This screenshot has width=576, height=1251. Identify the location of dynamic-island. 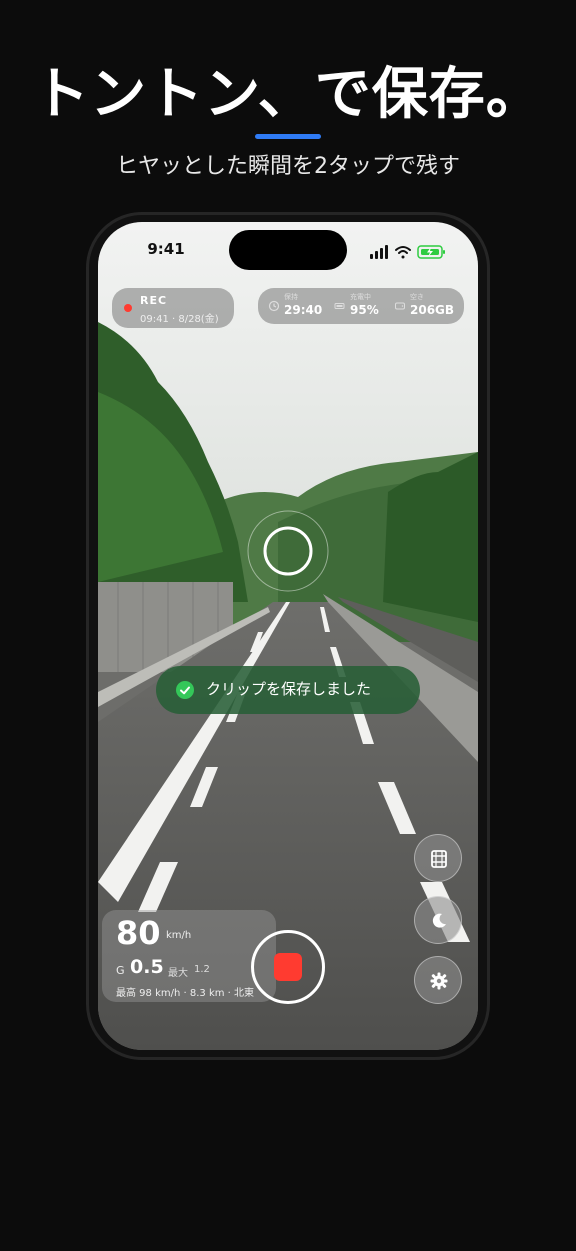
(288, 250).